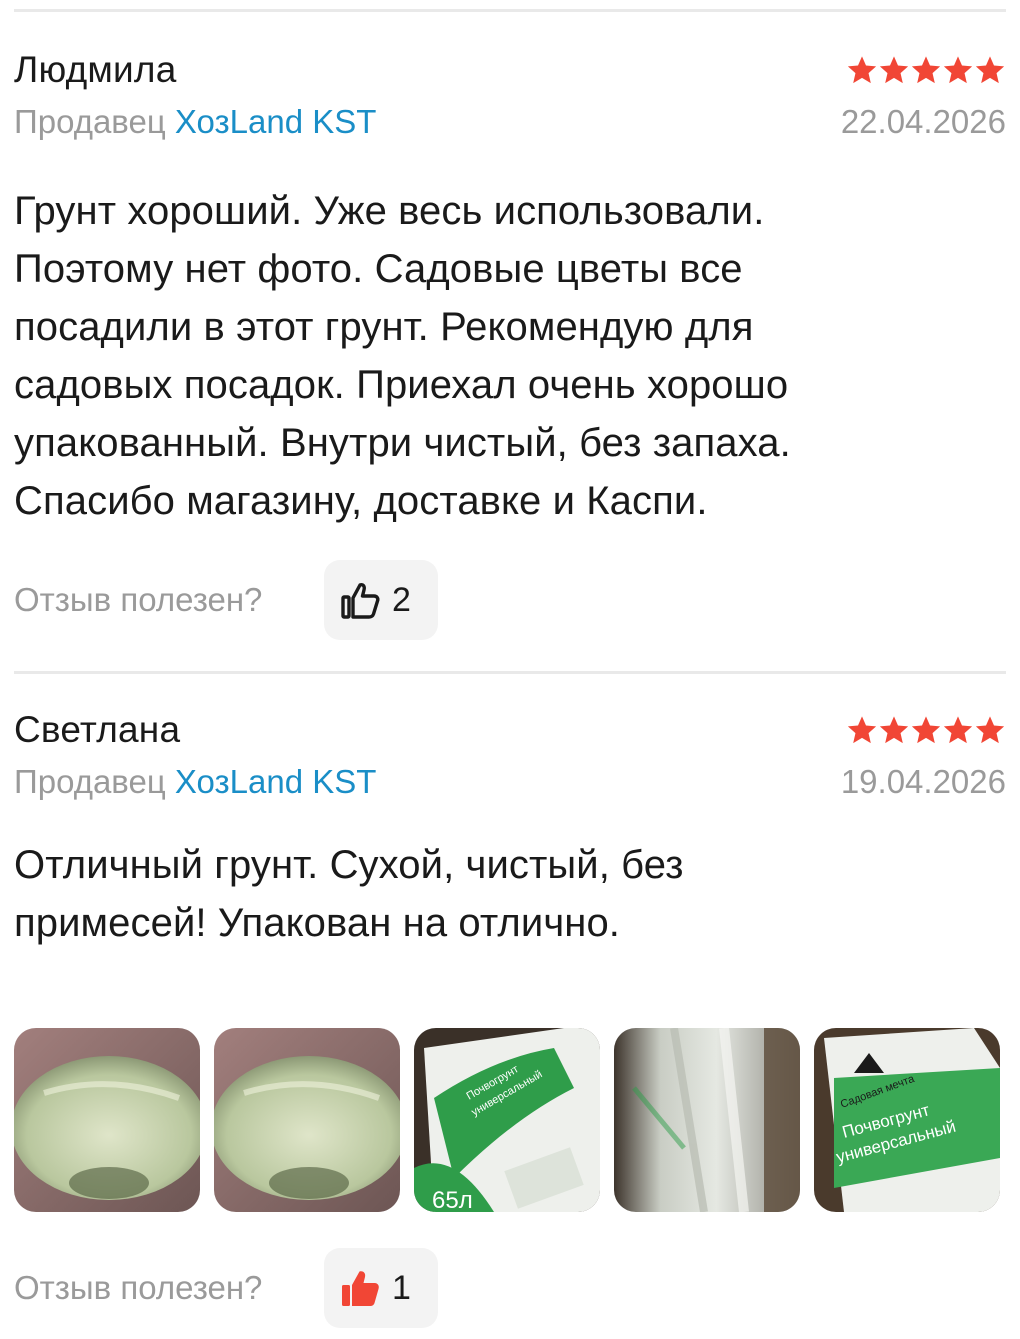  I want to click on review-text-line: примесей! Упакован на отлично., so click(317, 923).